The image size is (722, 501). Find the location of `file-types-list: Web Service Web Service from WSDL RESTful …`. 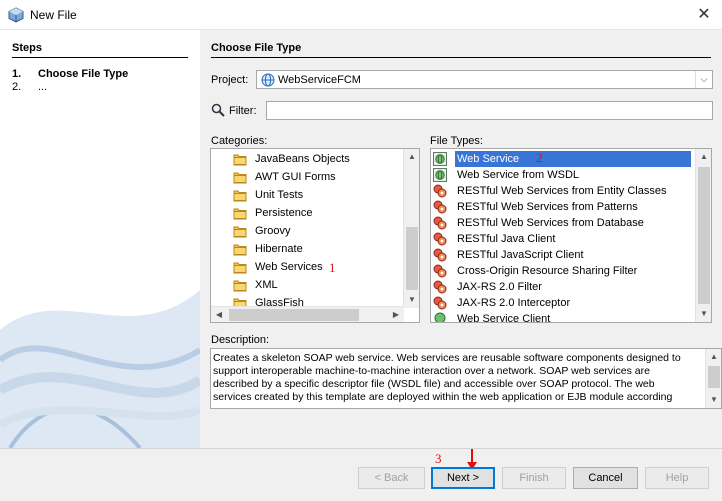

file-types-list: Web Service Web Service from WSDL RESTful … is located at coordinates (571, 235).